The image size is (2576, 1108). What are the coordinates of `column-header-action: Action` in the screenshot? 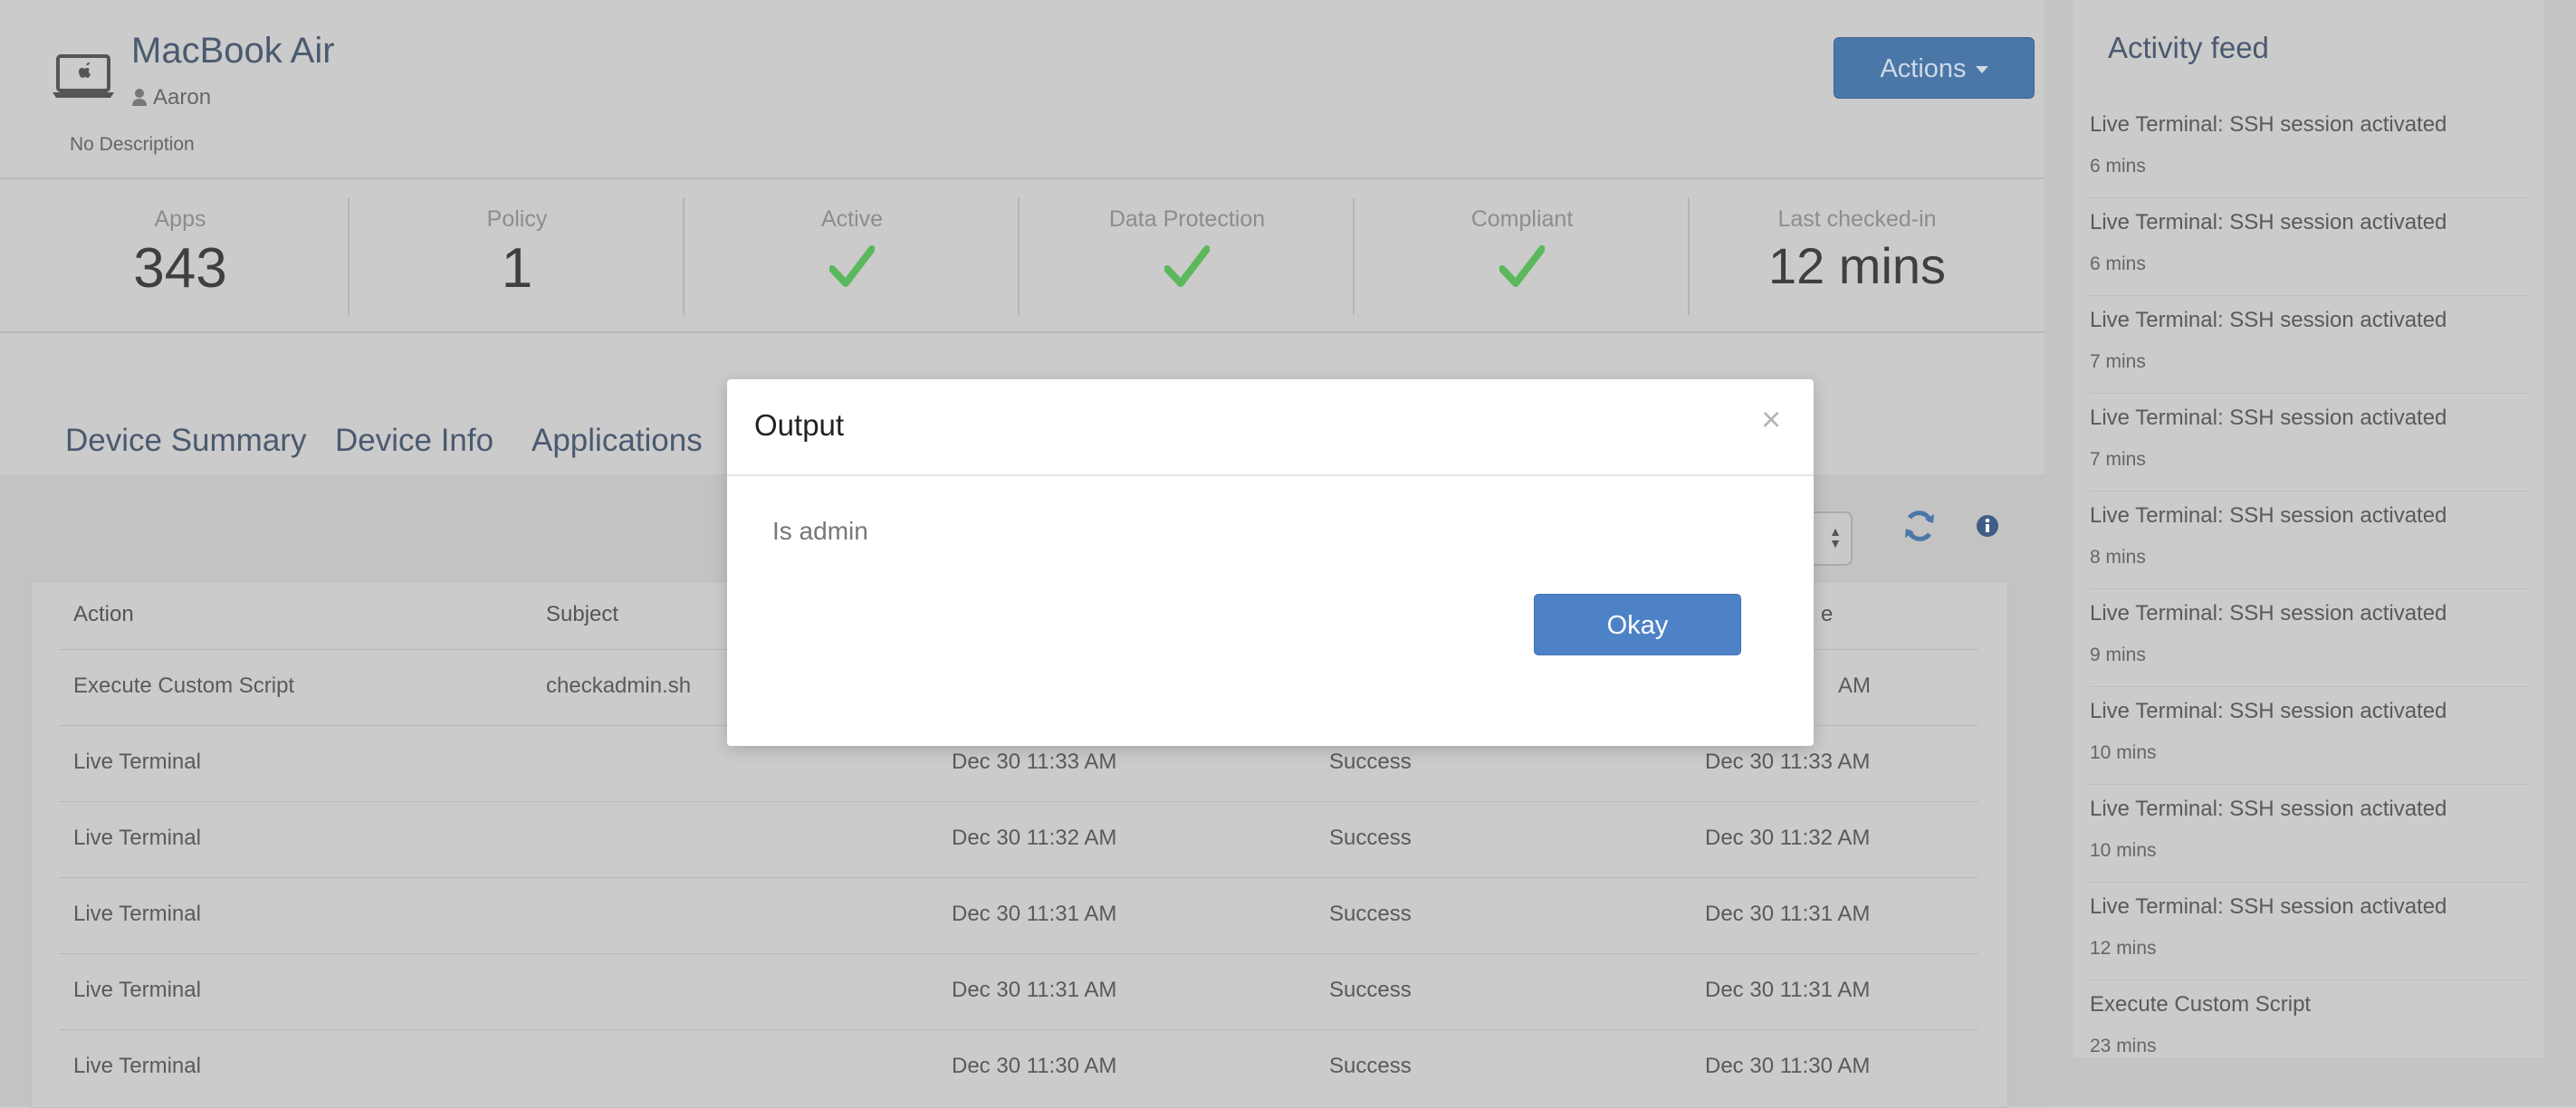 It's located at (103, 614).